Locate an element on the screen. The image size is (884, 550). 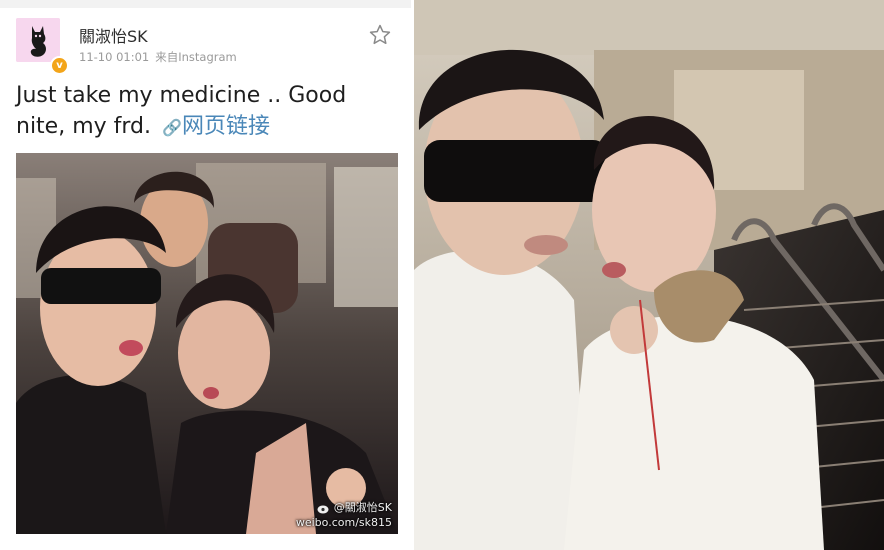
watermark-url: weibo.com/sk815 is located at coordinates (343, 522).